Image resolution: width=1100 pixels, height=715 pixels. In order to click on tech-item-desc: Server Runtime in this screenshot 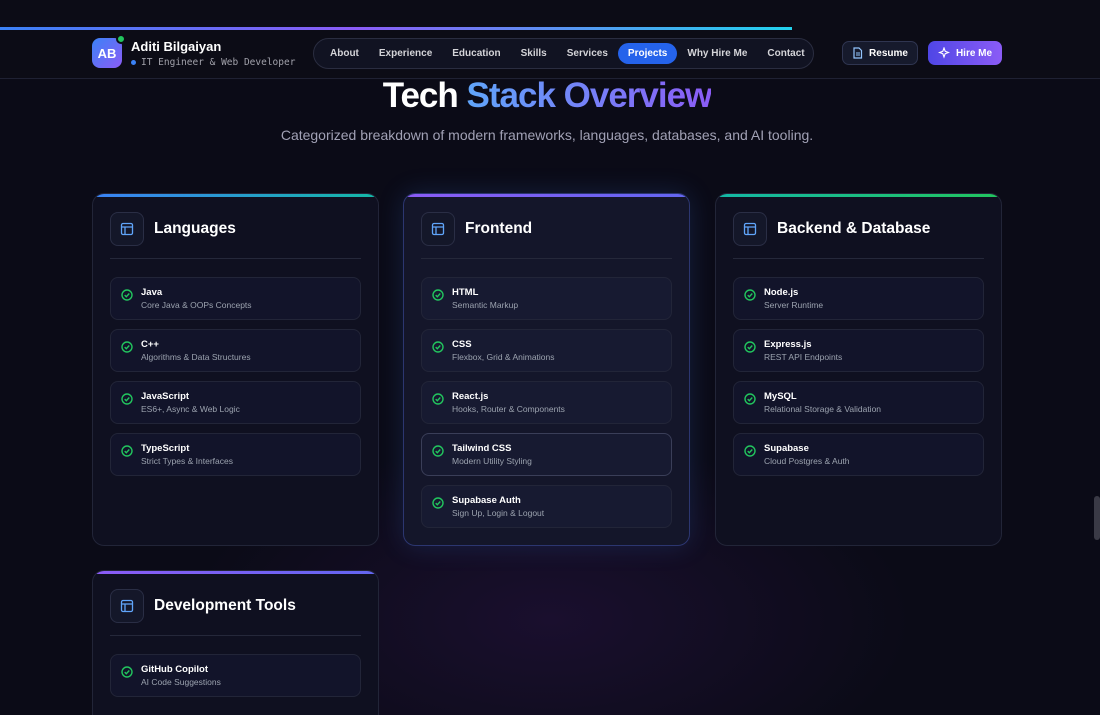, I will do `click(794, 305)`.